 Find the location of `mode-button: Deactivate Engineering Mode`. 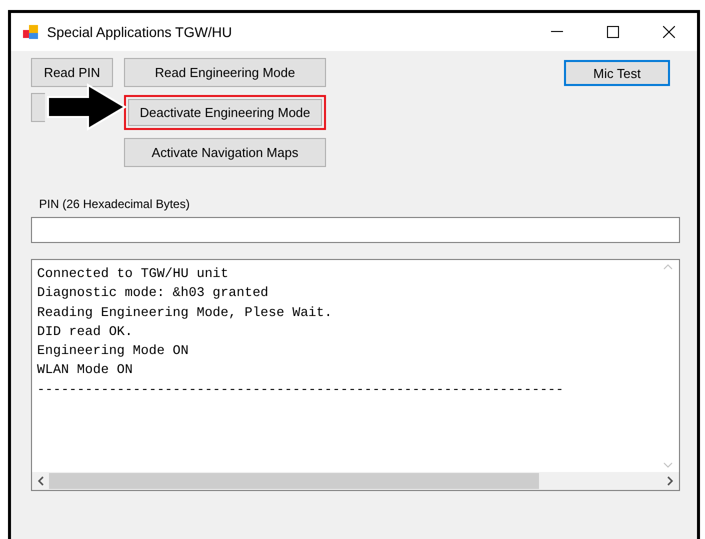

mode-button: Deactivate Engineering Mode is located at coordinates (225, 112).